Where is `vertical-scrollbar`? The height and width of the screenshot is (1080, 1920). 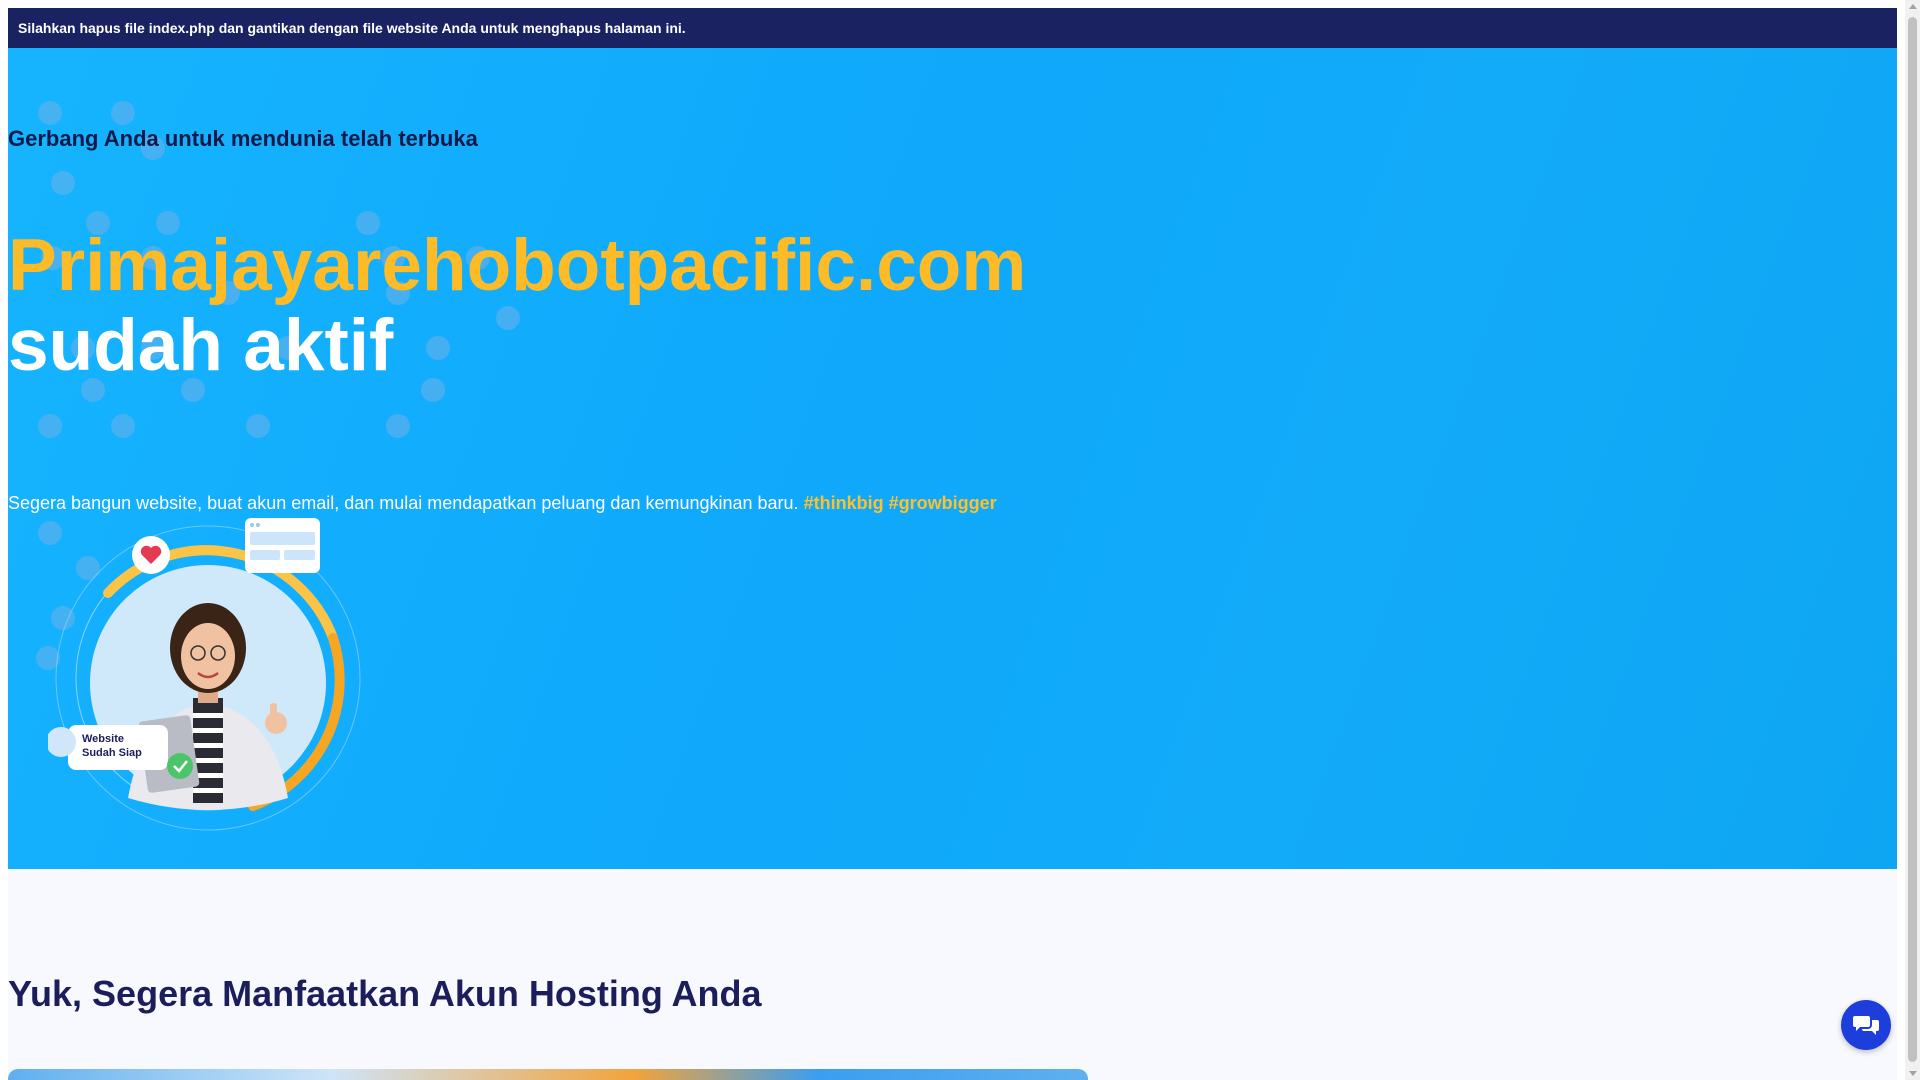
vertical-scrollbar is located at coordinates (1912, 540).